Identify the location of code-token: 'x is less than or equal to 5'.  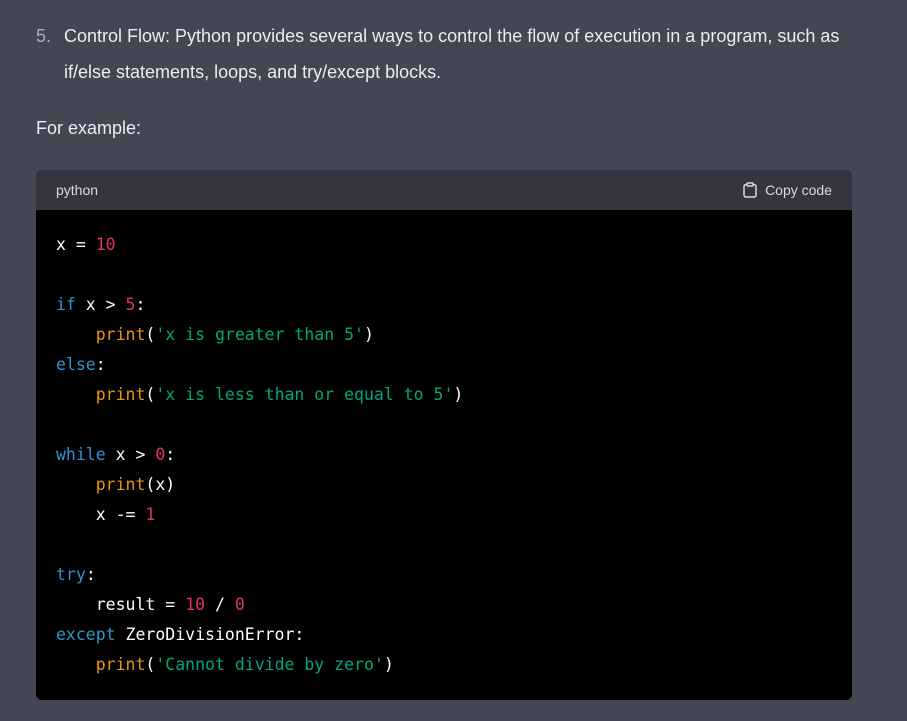
(304, 394).